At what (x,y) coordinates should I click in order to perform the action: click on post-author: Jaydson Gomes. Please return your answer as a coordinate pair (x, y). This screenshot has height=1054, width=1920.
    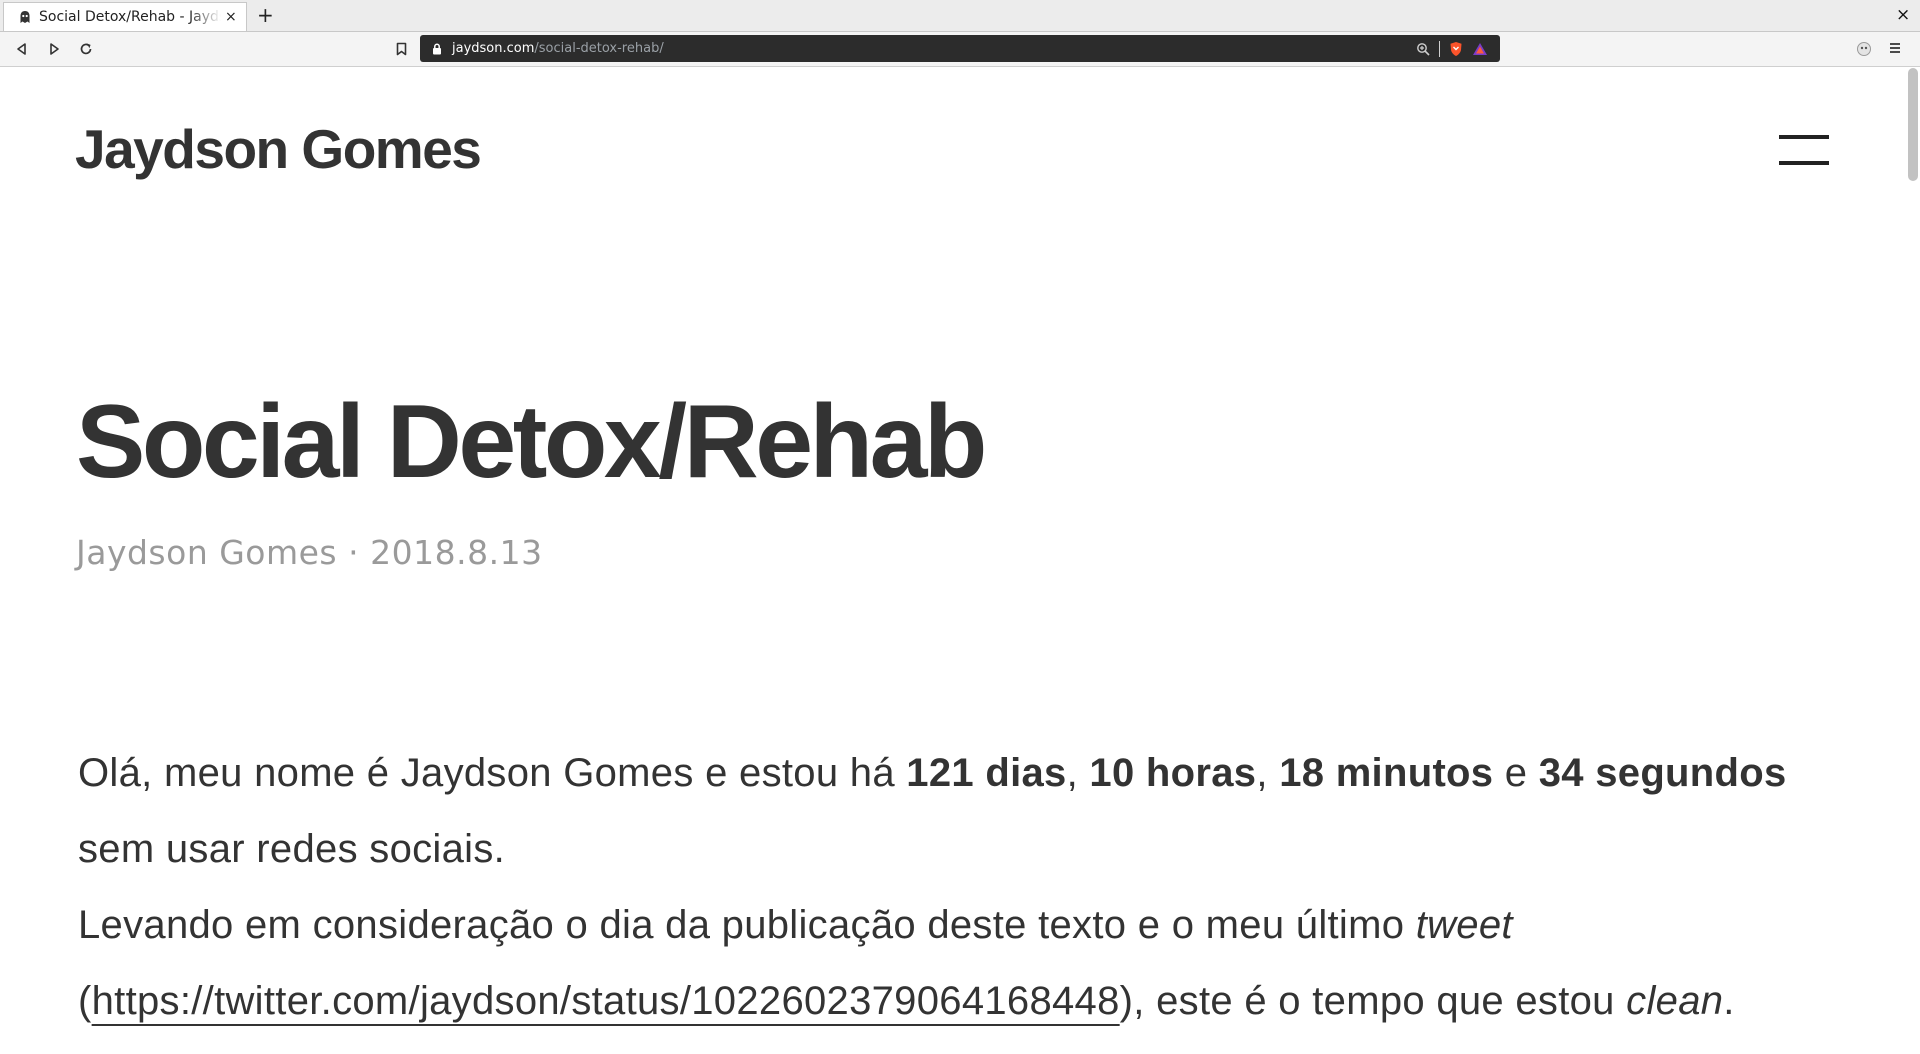
    Looking at the image, I should click on (207, 552).